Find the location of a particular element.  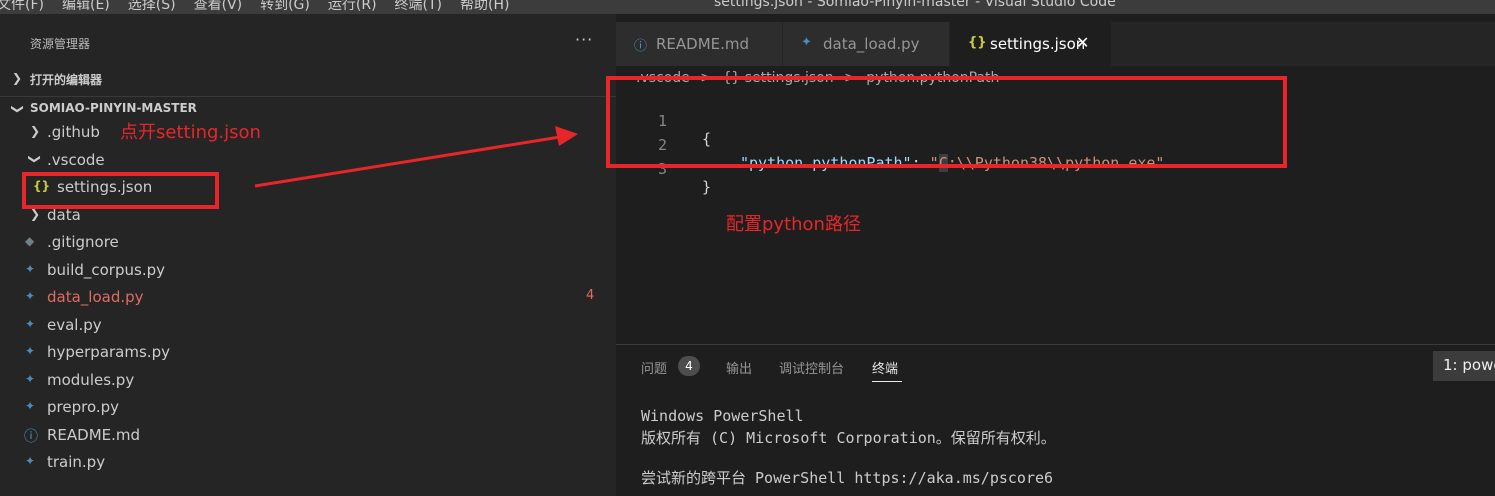

menu-edit: 编辑(E) is located at coordinates (86, 7).